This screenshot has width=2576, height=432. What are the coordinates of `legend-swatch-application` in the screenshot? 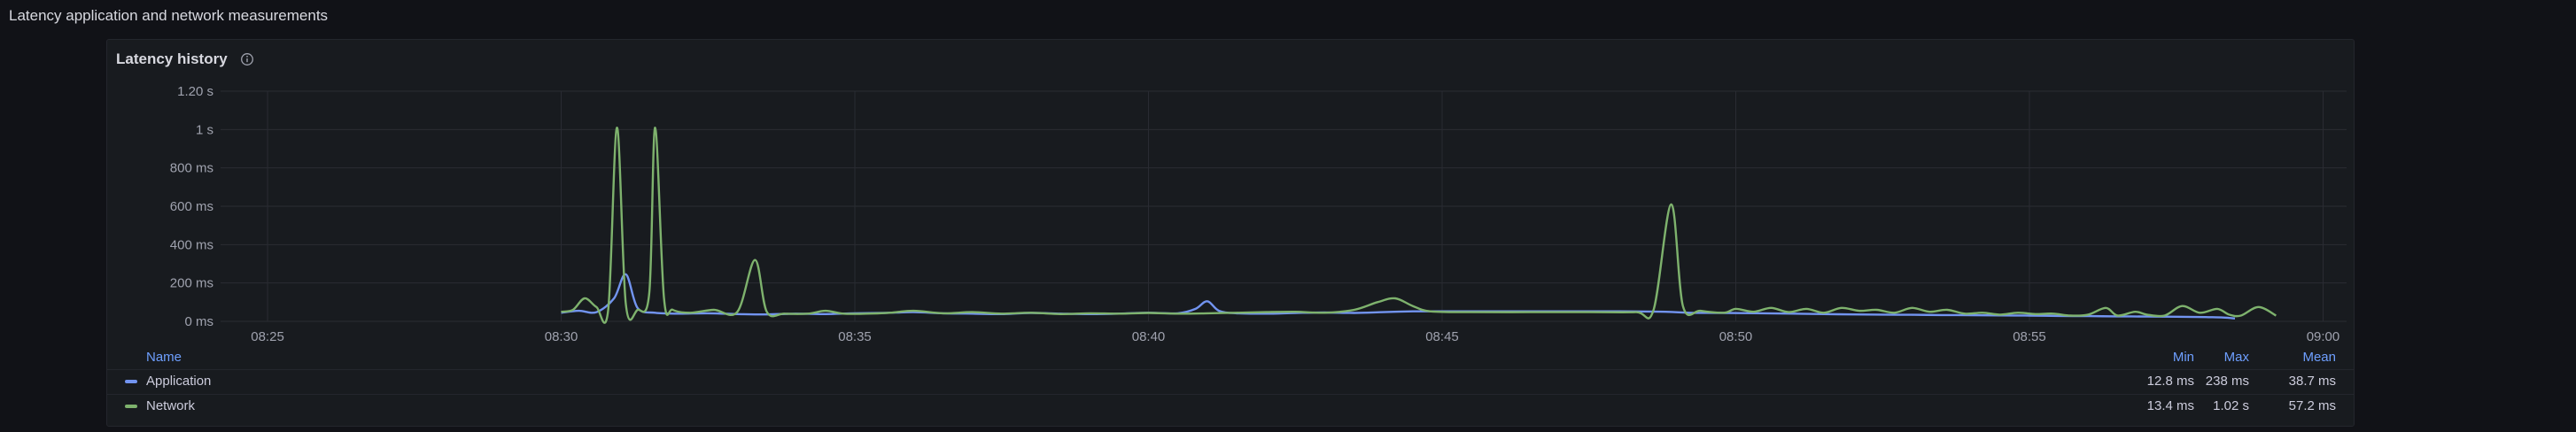 It's located at (131, 381).